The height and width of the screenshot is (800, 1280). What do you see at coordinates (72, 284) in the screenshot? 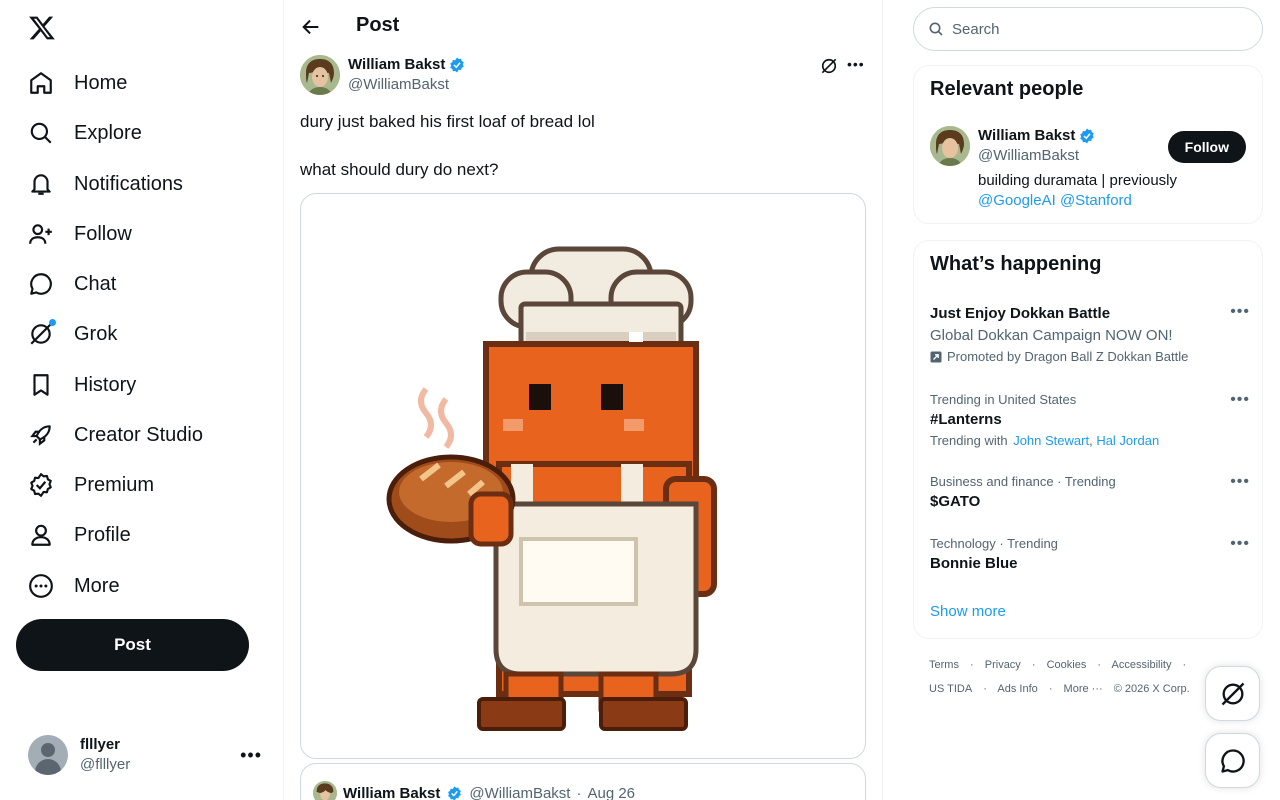
I see `nav-chat: Chat` at bounding box center [72, 284].